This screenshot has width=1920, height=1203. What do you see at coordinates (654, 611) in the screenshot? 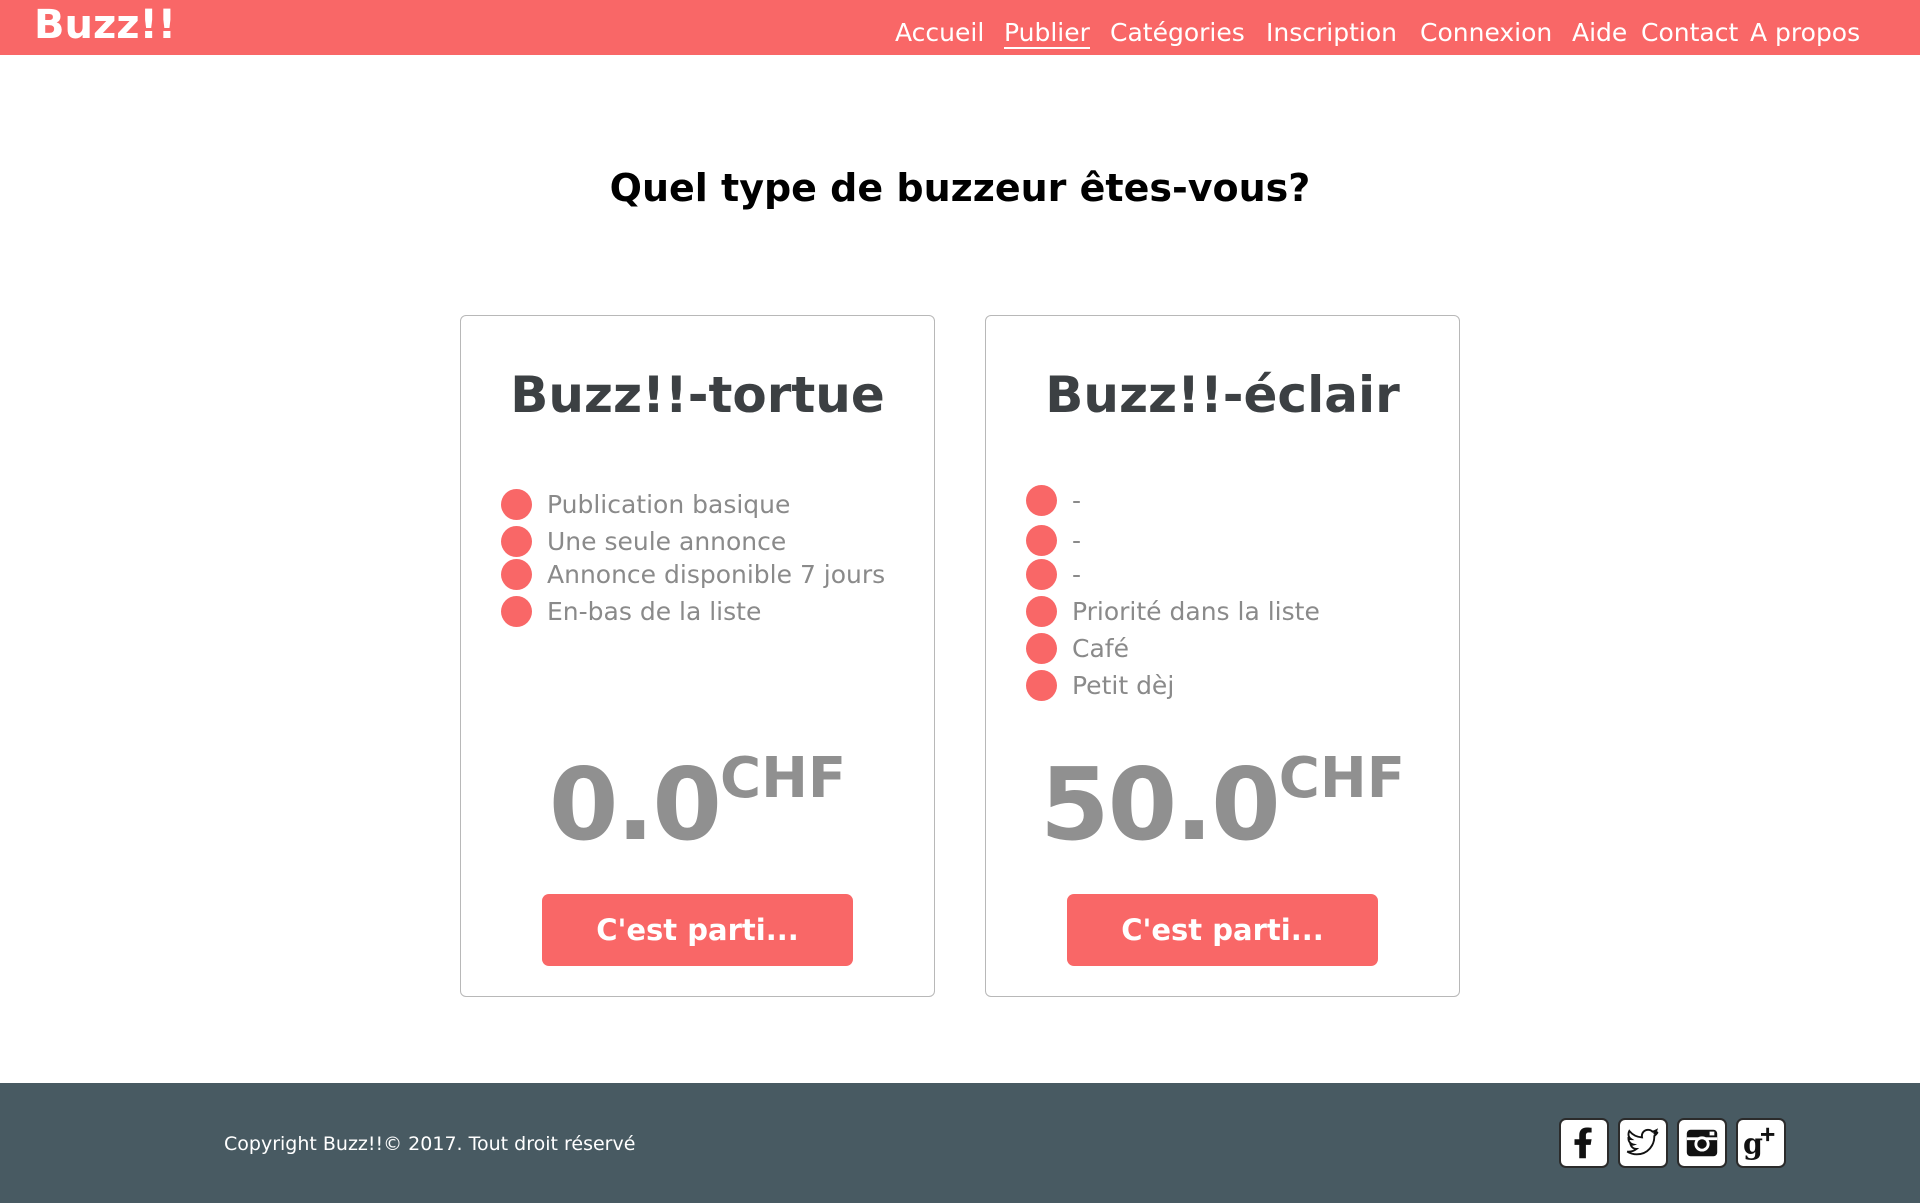
I see `feature-text: En-bas de la liste` at bounding box center [654, 611].